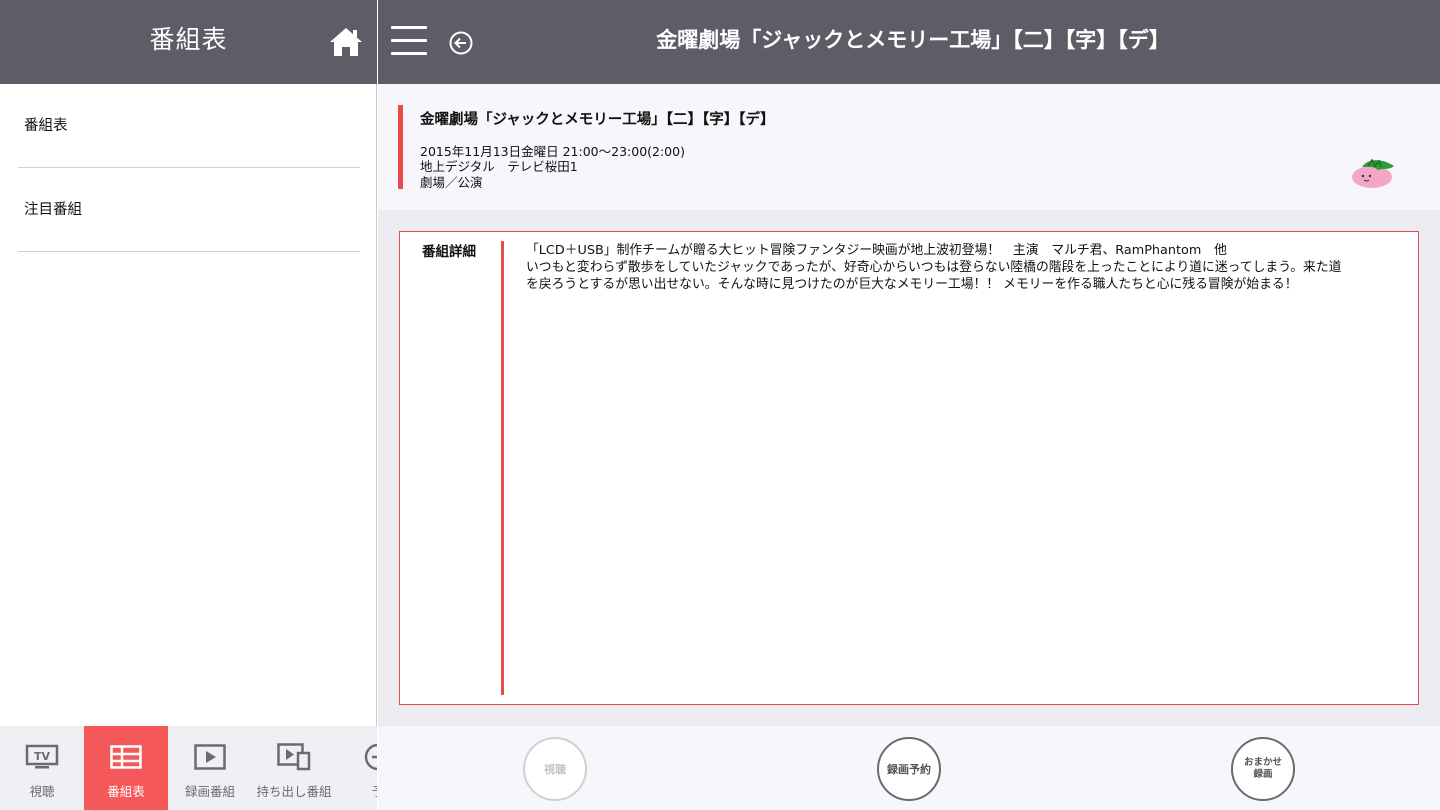  I want to click on auto-record-label-line2: 録画, so click(1263, 774).